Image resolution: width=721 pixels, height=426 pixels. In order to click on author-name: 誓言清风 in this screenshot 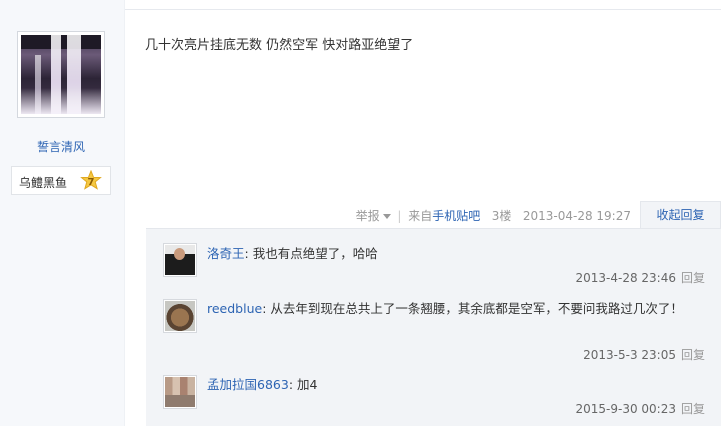, I will do `click(61, 146)`.